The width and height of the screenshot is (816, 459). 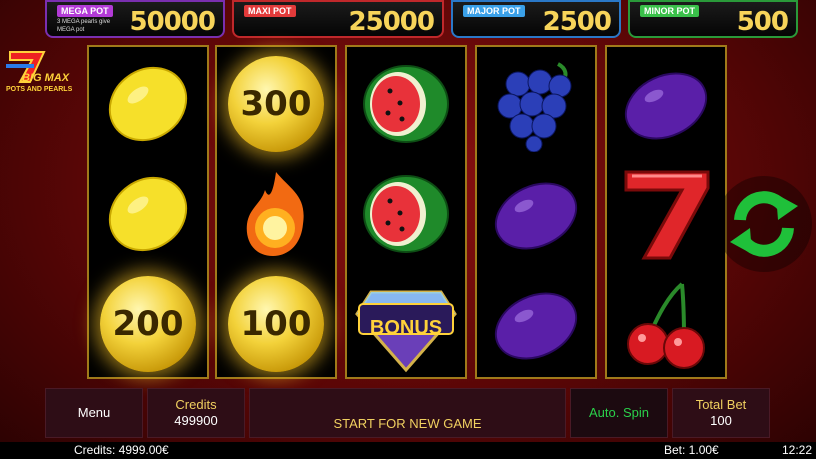 What do you see at coordinates (407, 423) in the screenshot?
I see `start-label: START FOR NEW GAME` at bounding box center [407, 423].